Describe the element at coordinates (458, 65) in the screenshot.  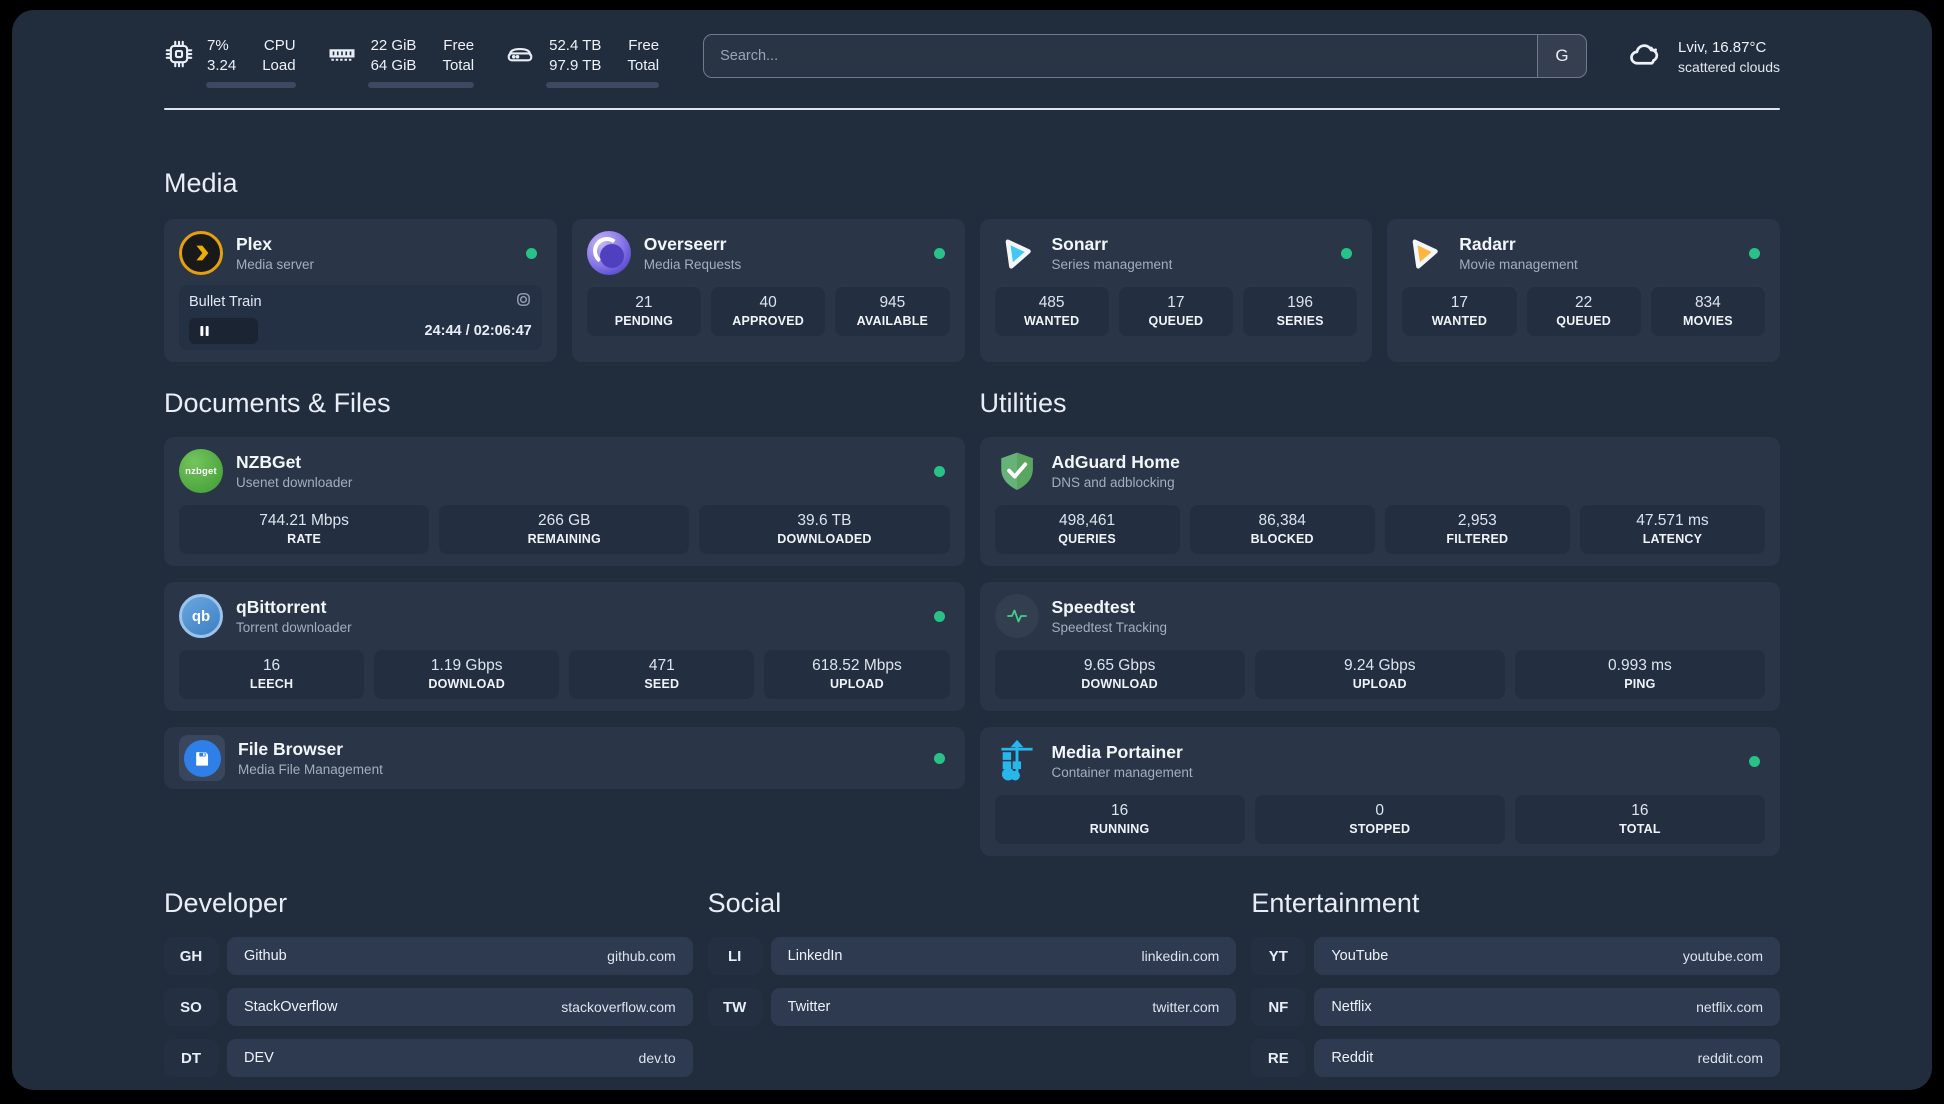
I see `ram-total-label: Total` at that location.